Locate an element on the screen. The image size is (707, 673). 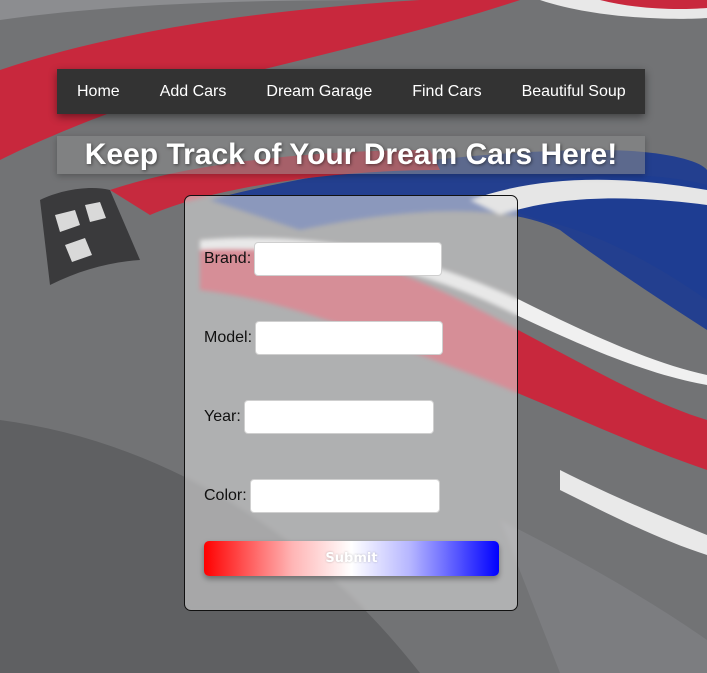
model-label: Model: is located at coordinates (228, 337).